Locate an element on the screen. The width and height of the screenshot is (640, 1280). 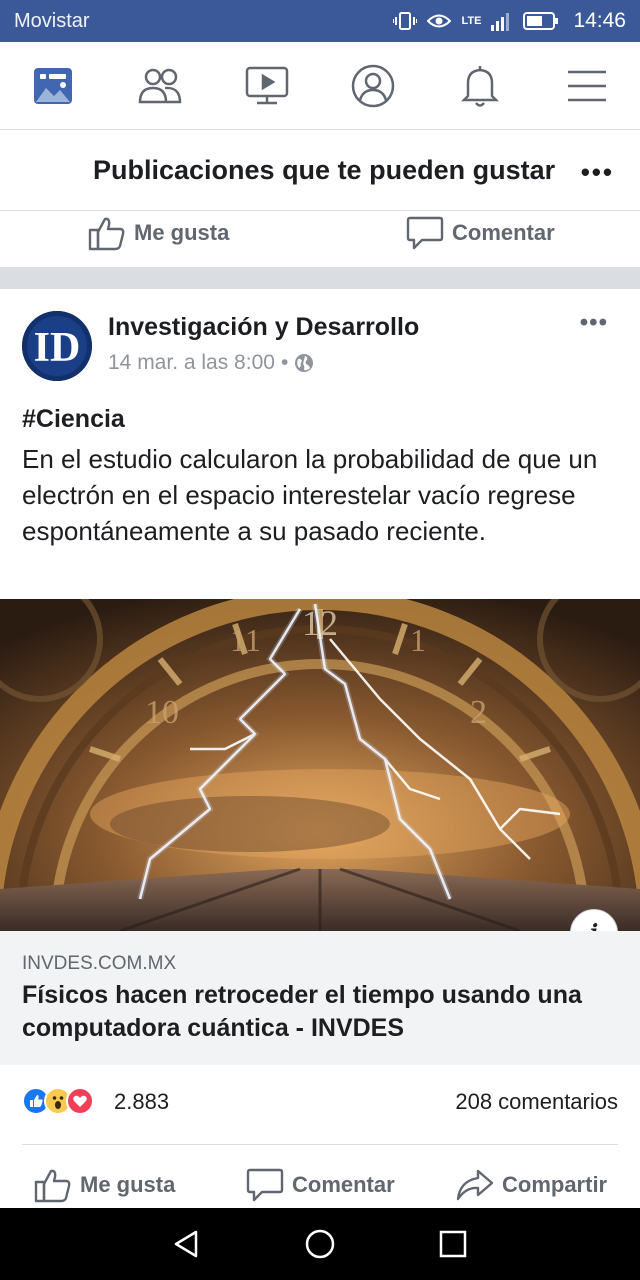
previous-post-actions: Me gusta Comentar is located at coordinates (320, 239).